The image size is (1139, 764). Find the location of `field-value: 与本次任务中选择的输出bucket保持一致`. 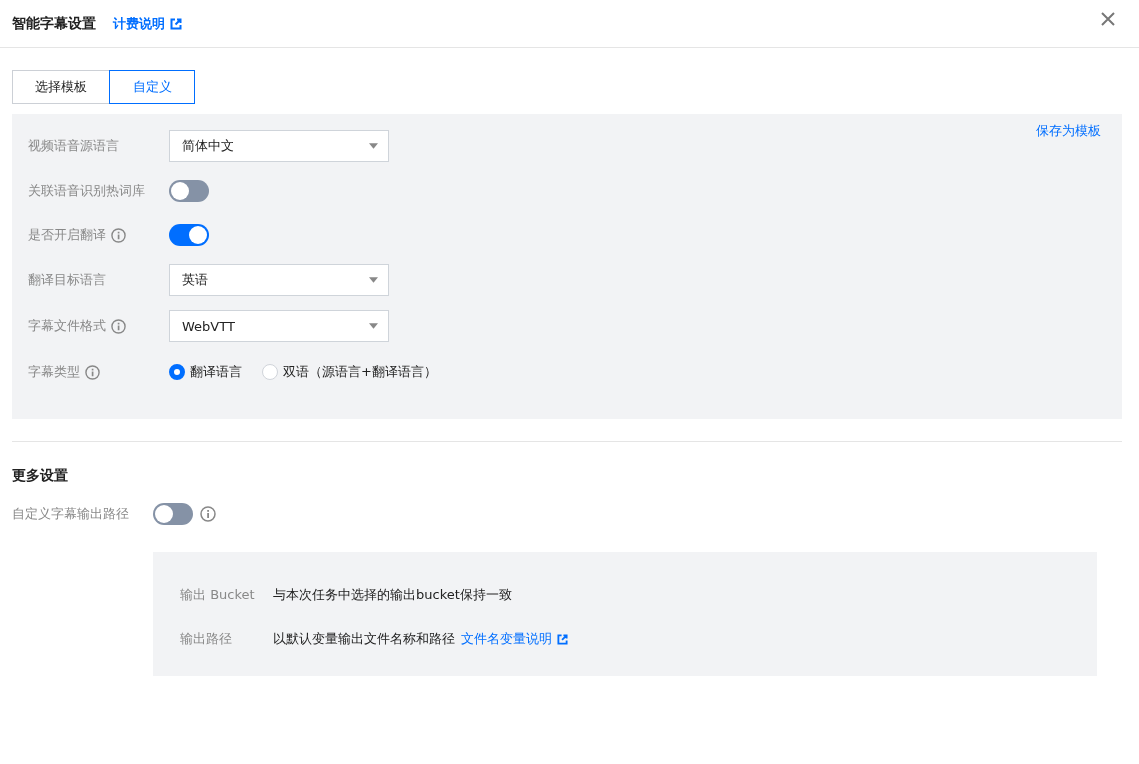

field-value: 与本次任务中选择的输出bucket保持一致 is located at coordinates (392, 595).